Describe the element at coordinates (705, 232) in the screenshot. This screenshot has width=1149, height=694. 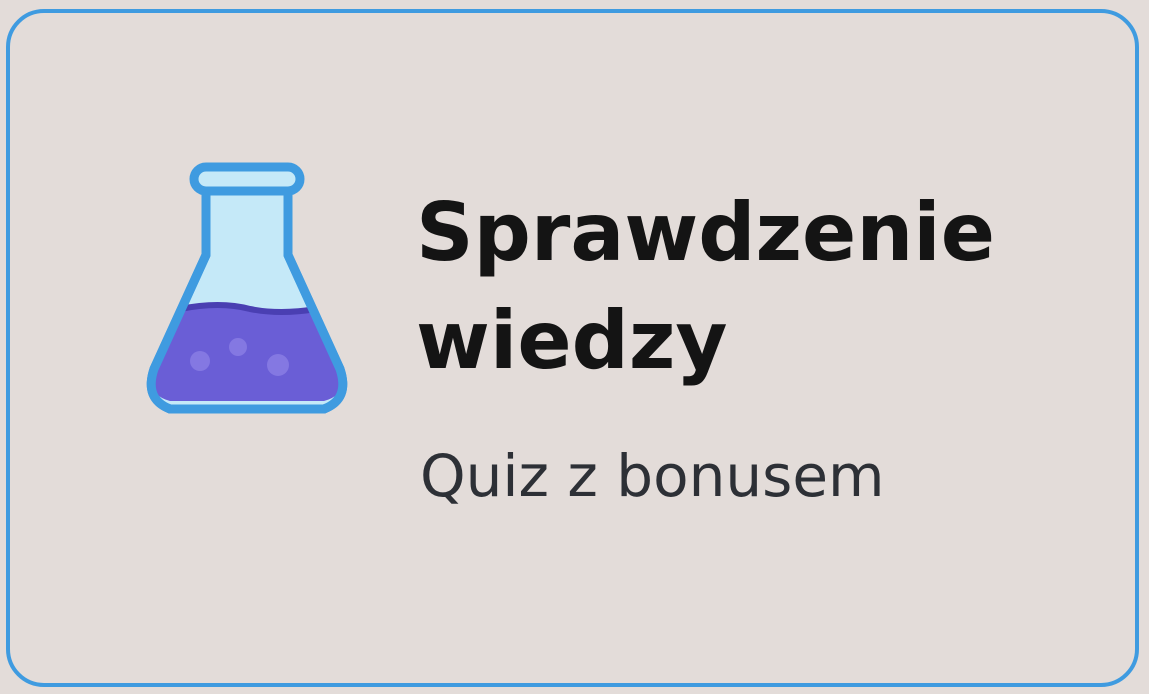
I see `card-title-line1: Sprawdzenie` at that location.